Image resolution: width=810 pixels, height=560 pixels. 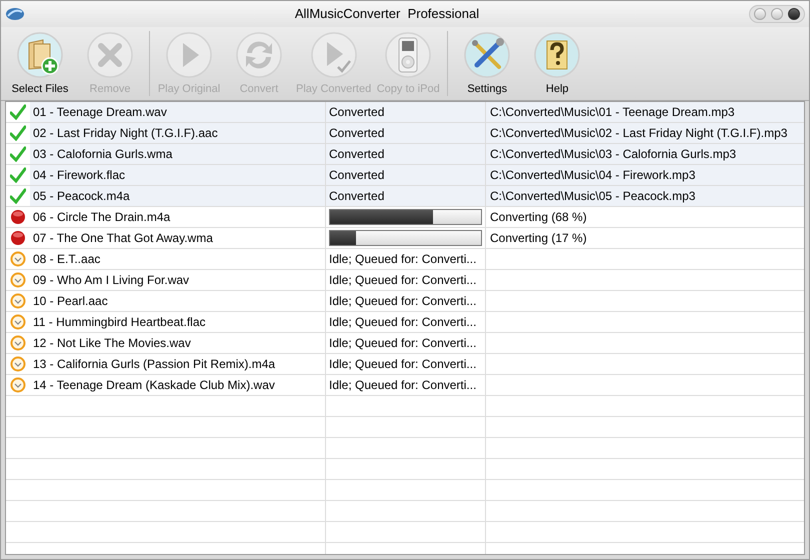 I want to click on table-cell: 02 - Last Friday Night (T.G.I.F).aac, so click(x=177, y=133).